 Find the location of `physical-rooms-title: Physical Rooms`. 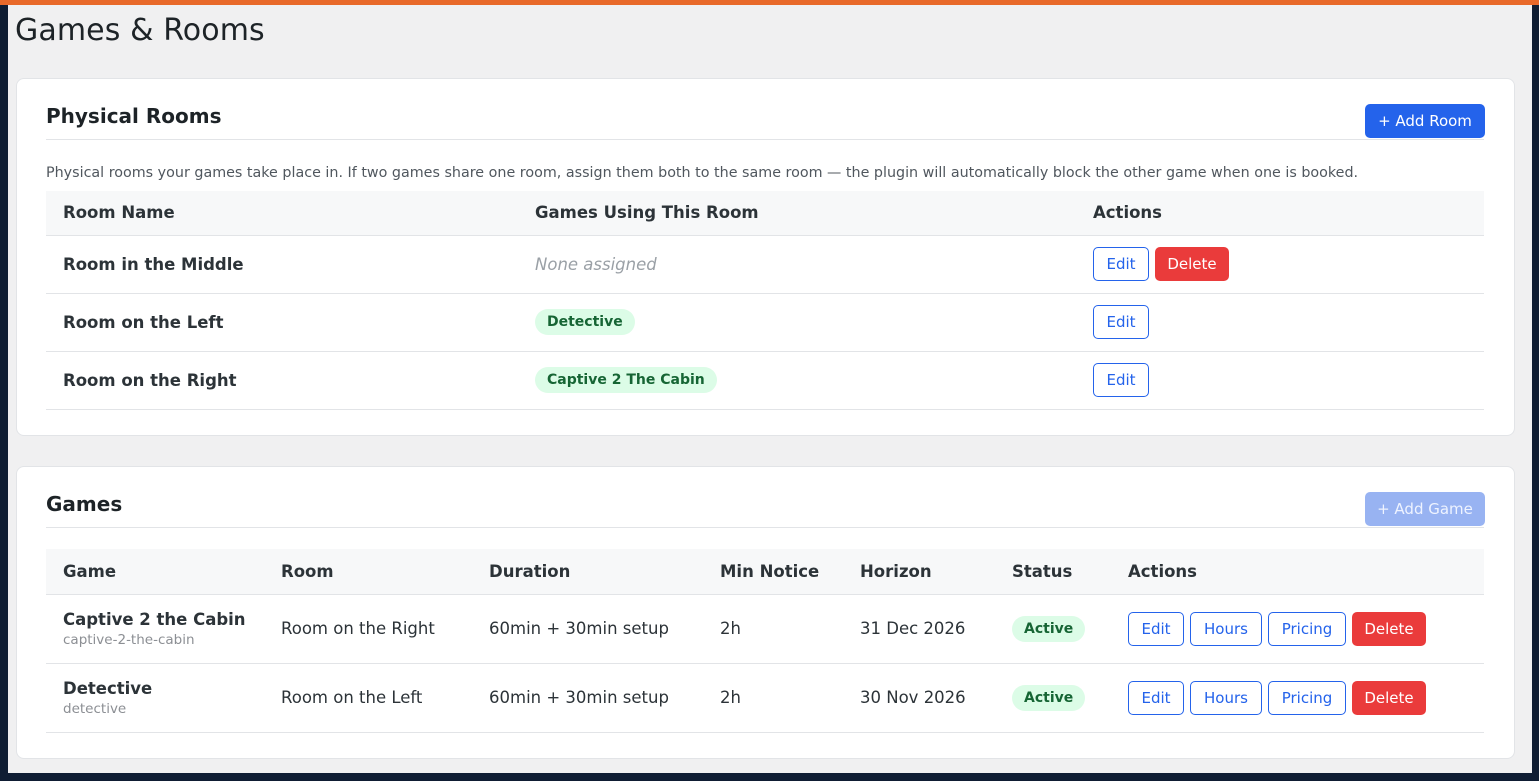

physical-rooms-title: Physical Rooms is located at coordinates (134, 116).